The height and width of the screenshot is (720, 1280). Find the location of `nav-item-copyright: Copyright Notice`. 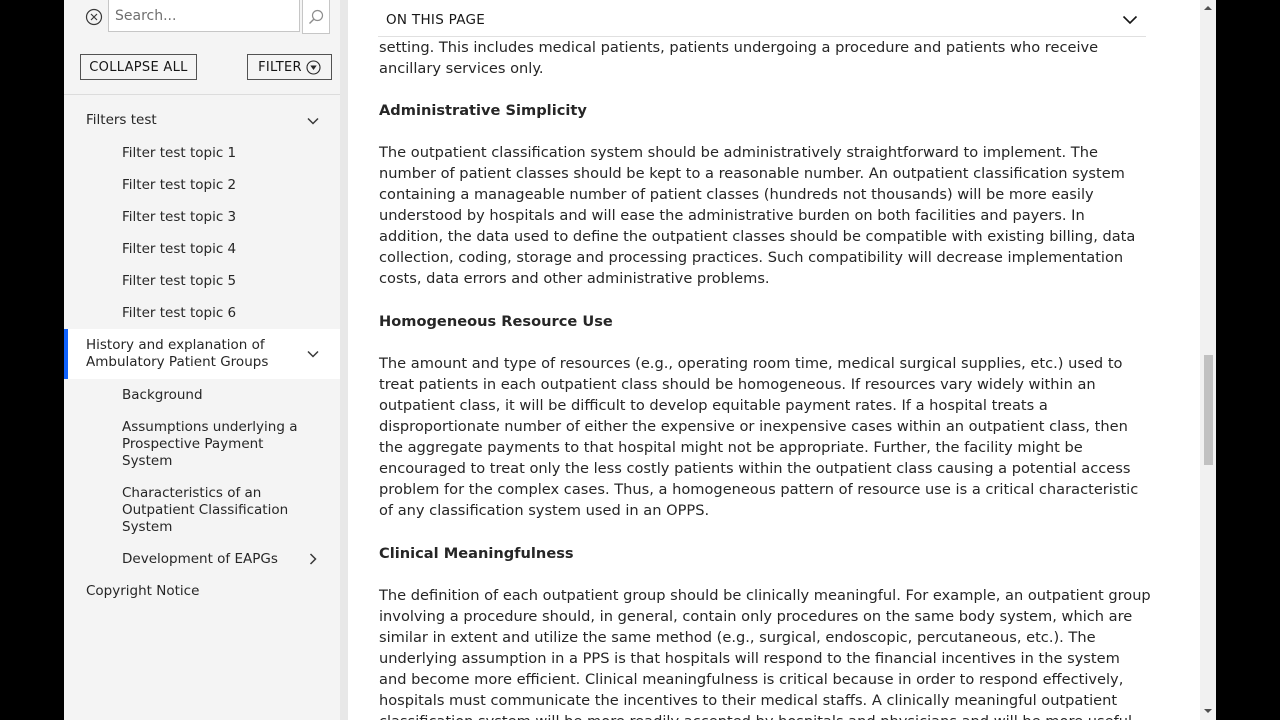

nav-item-copyright: Copyright Notice is located at coordinates (202, 591).